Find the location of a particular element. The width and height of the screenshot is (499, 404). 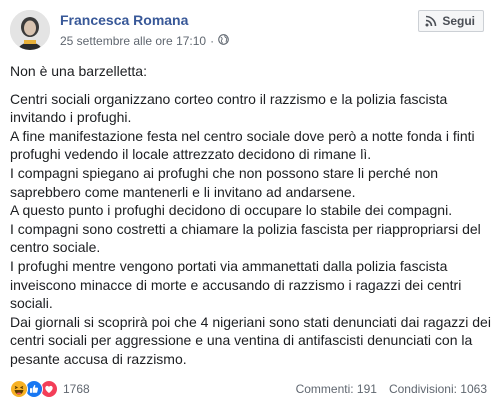

author-avatar is located at coordinates (30, 30).